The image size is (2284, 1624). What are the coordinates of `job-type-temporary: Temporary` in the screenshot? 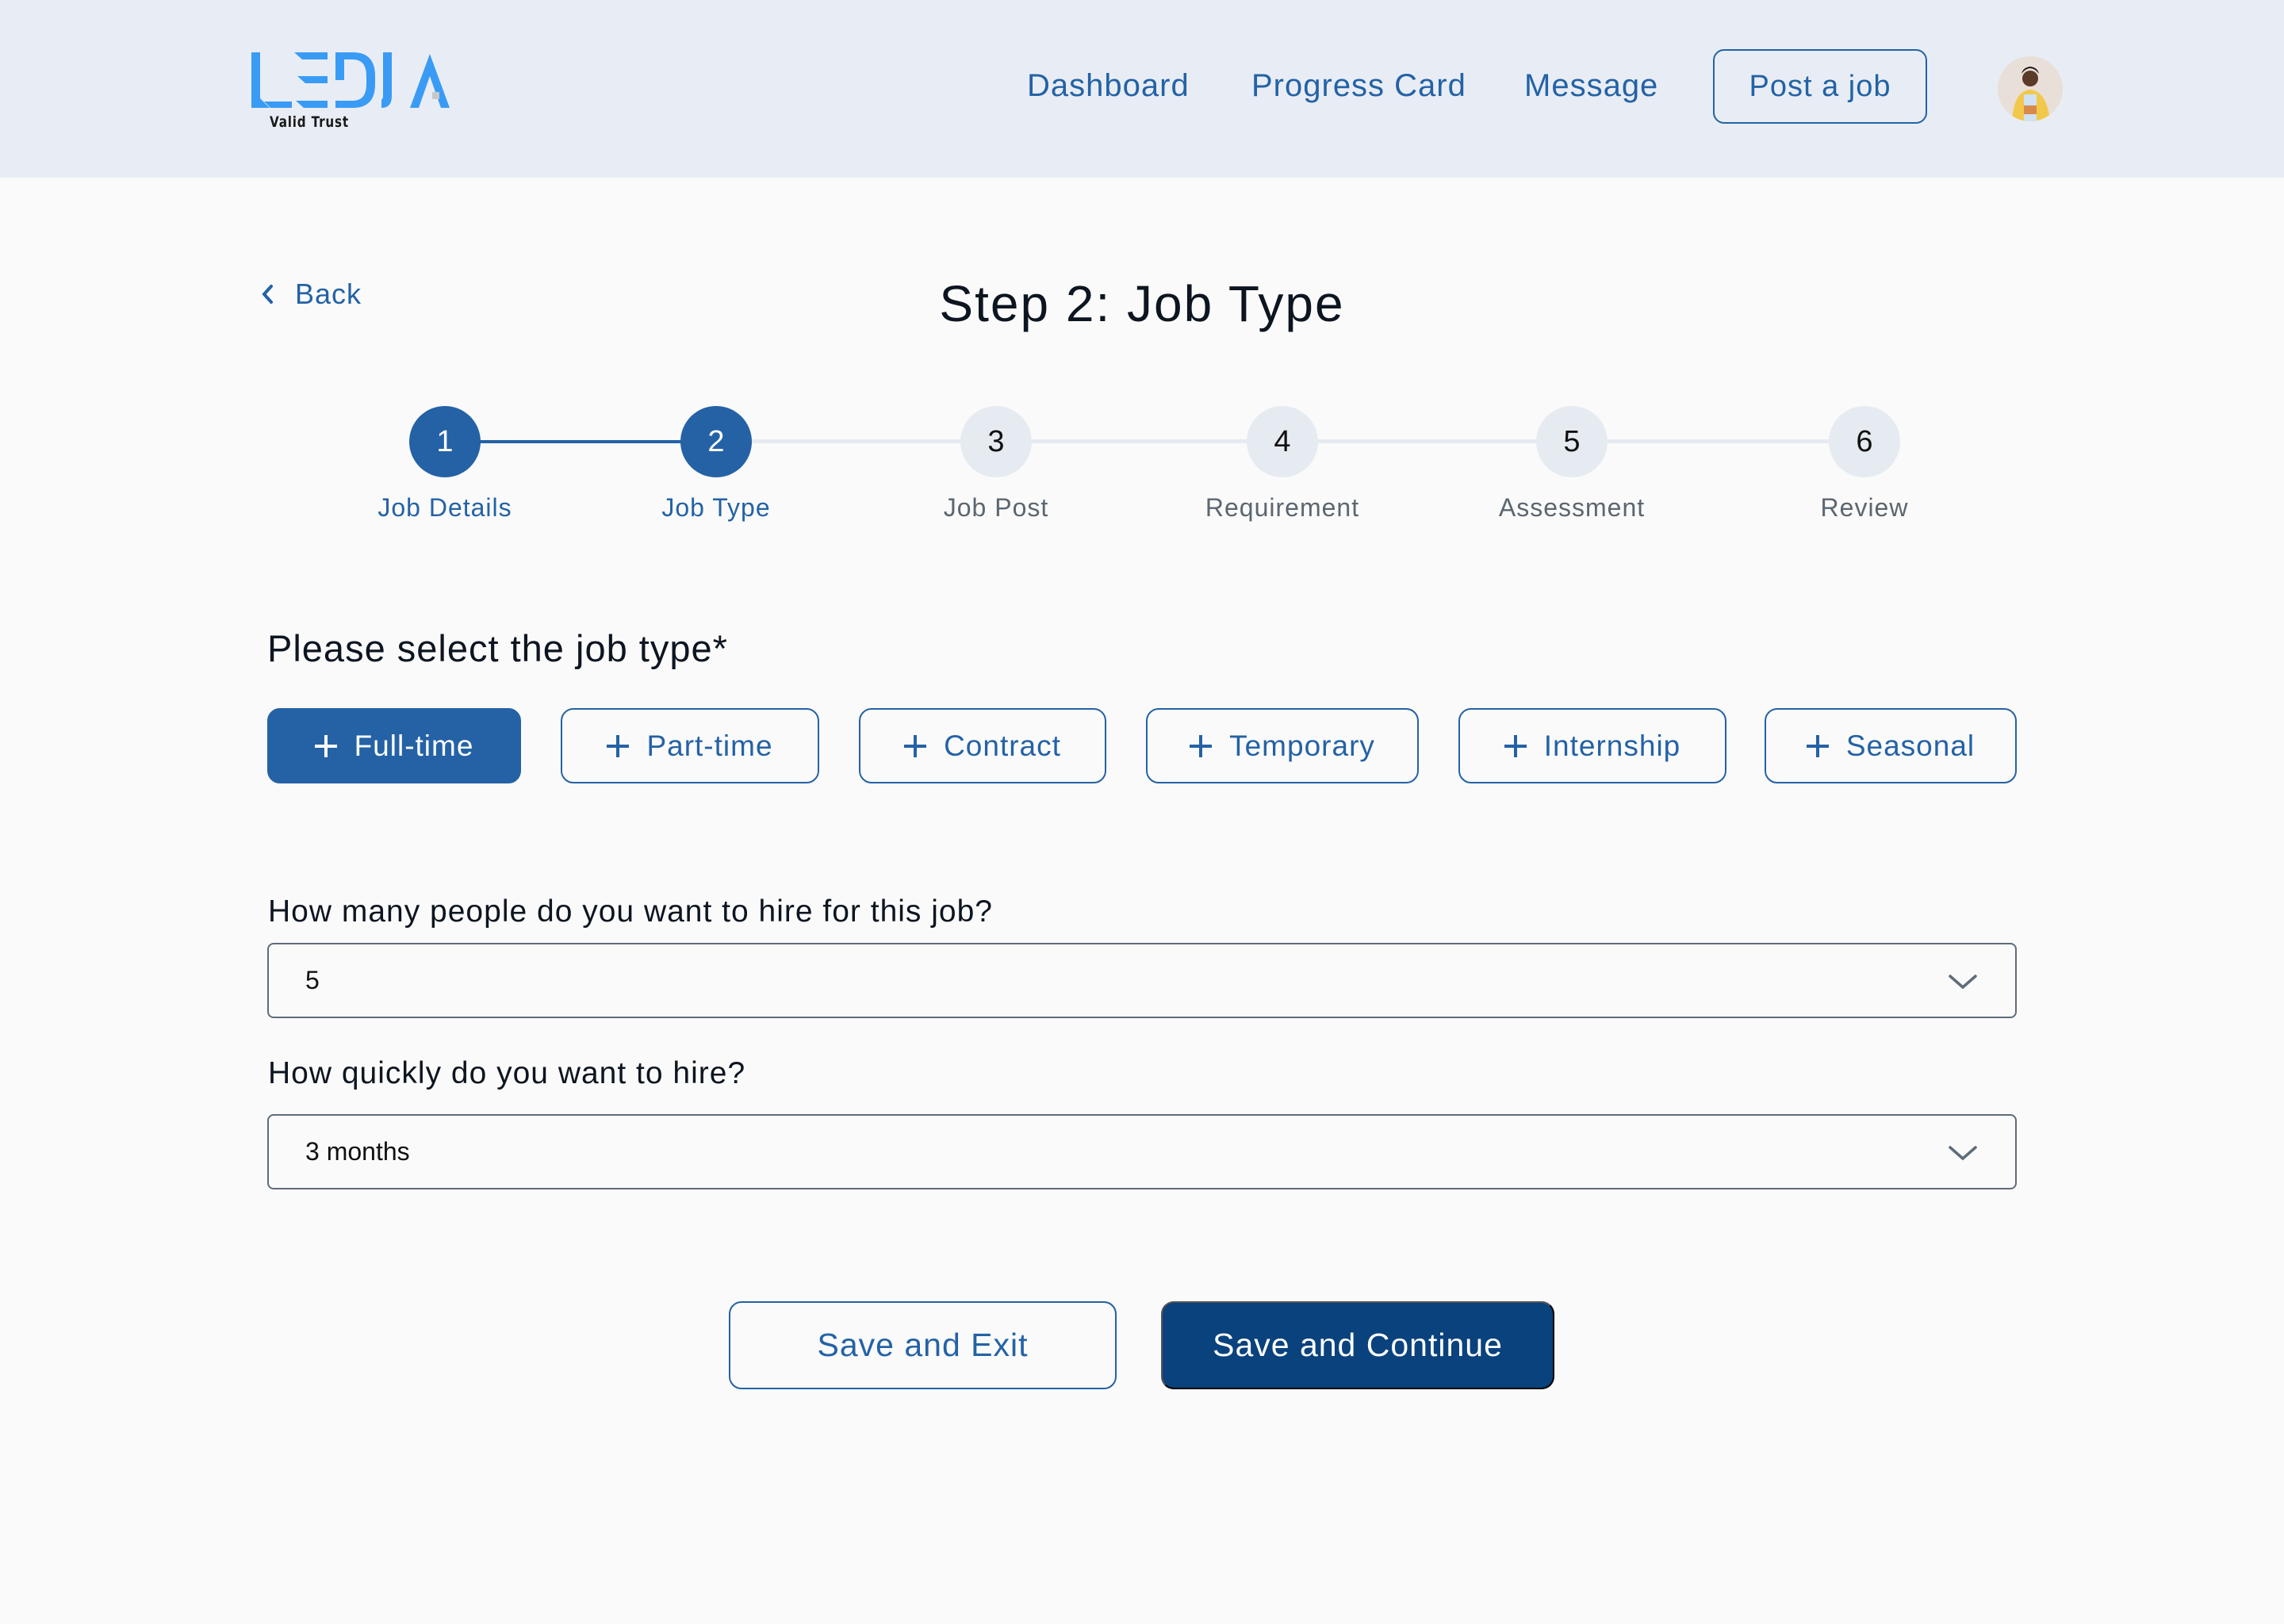 It's located at (1282, 745).